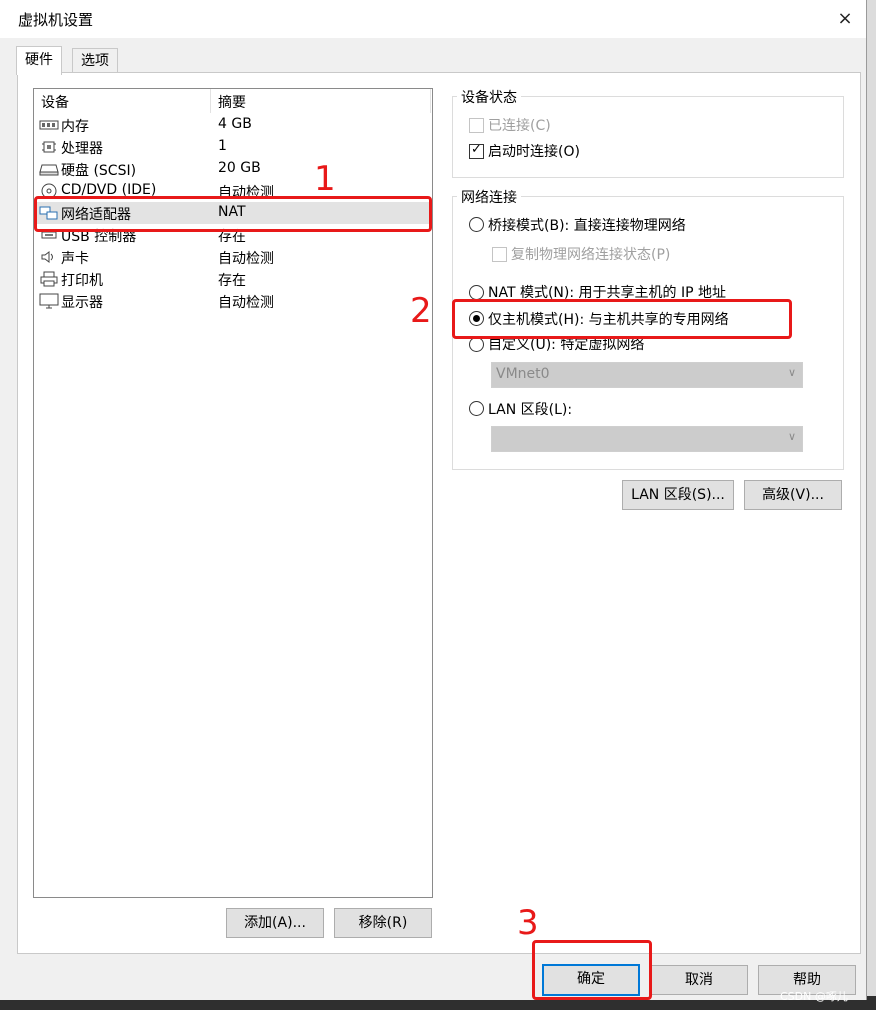  What do you see at coordinates (591, 255) in the screenshot?
I see `replicate-state-label: 复制物理网络连接状态(P)` at bounding box center [591, 255].